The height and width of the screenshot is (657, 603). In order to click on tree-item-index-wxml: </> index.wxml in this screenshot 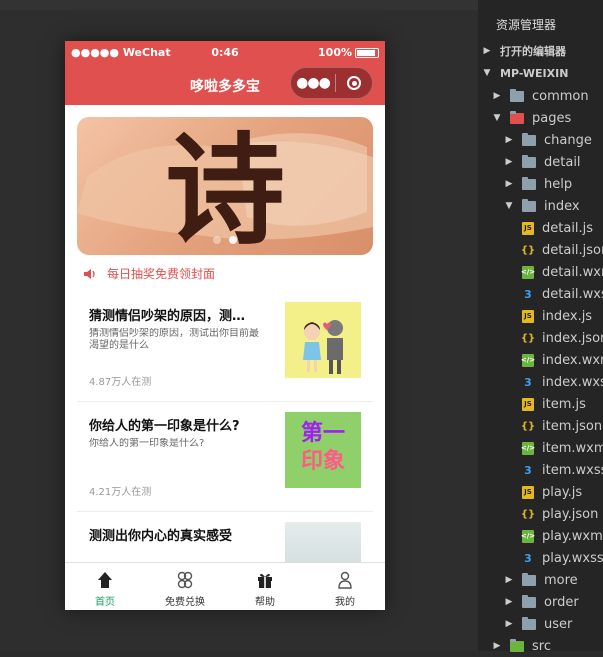, I will do `click(562, 360)`.